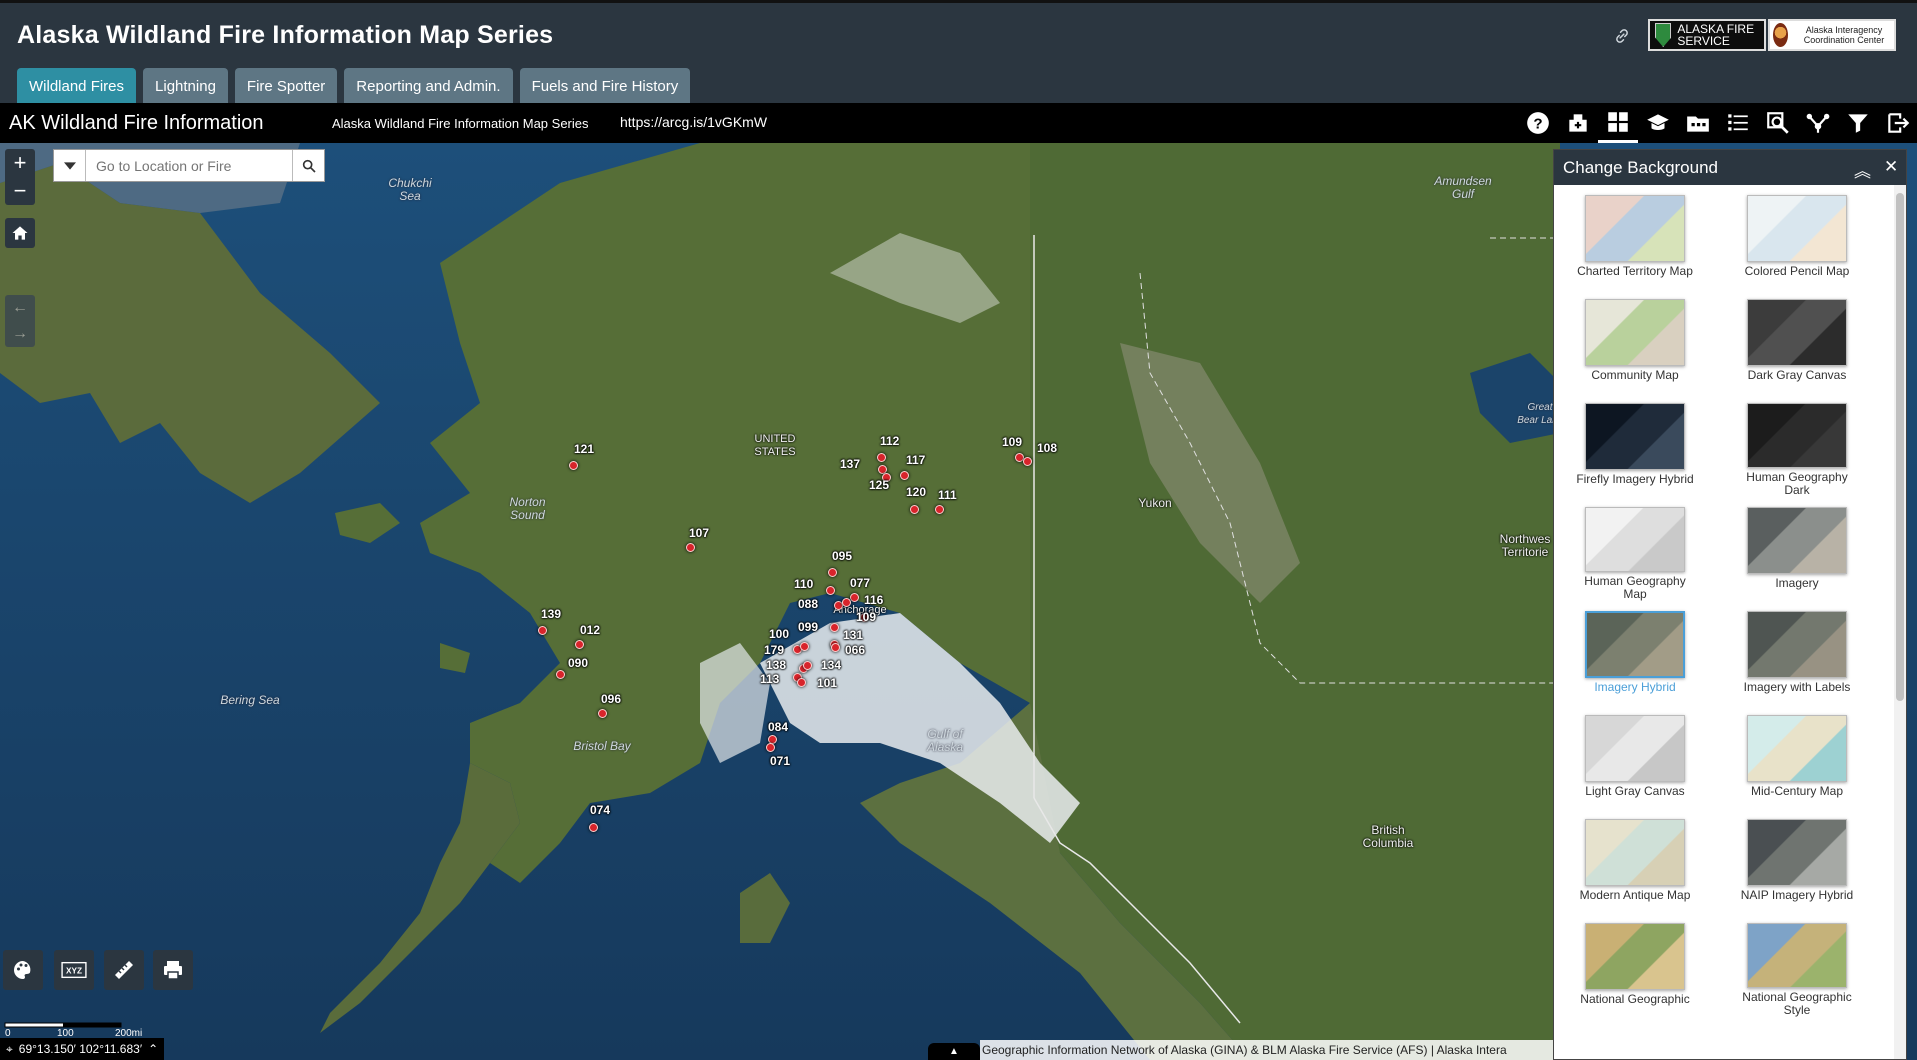 The width and height of the screenshot is (1917, 1060). I want to click on basemap-option: Imagery, so click(1797, 549).